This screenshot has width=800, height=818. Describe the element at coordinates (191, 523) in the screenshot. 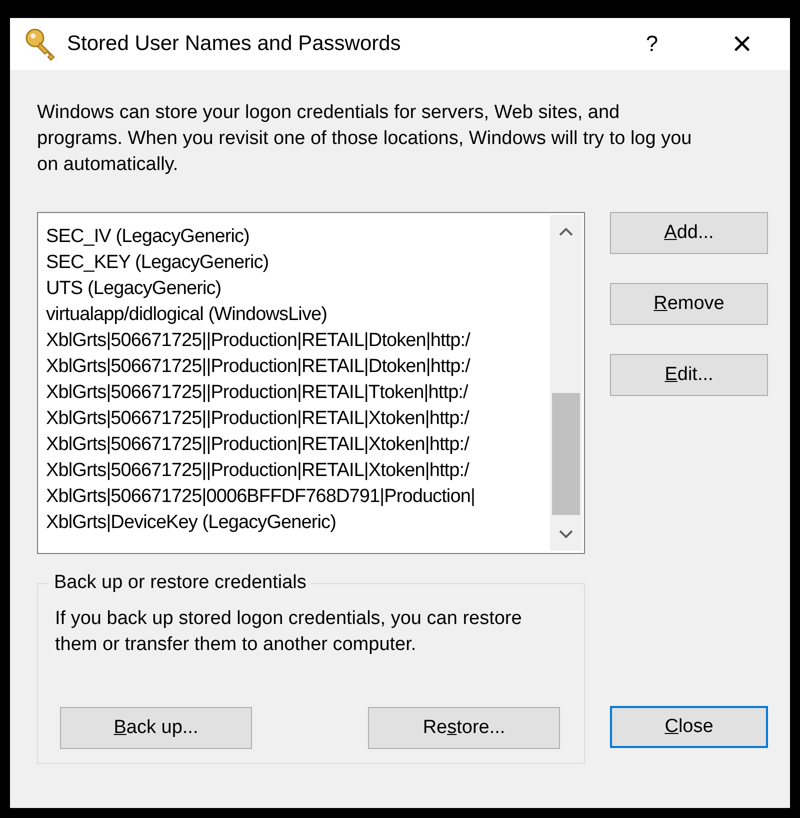

I see `credential-item: XblGrts|DeviceKey (LegacyGeneric)` at that location.